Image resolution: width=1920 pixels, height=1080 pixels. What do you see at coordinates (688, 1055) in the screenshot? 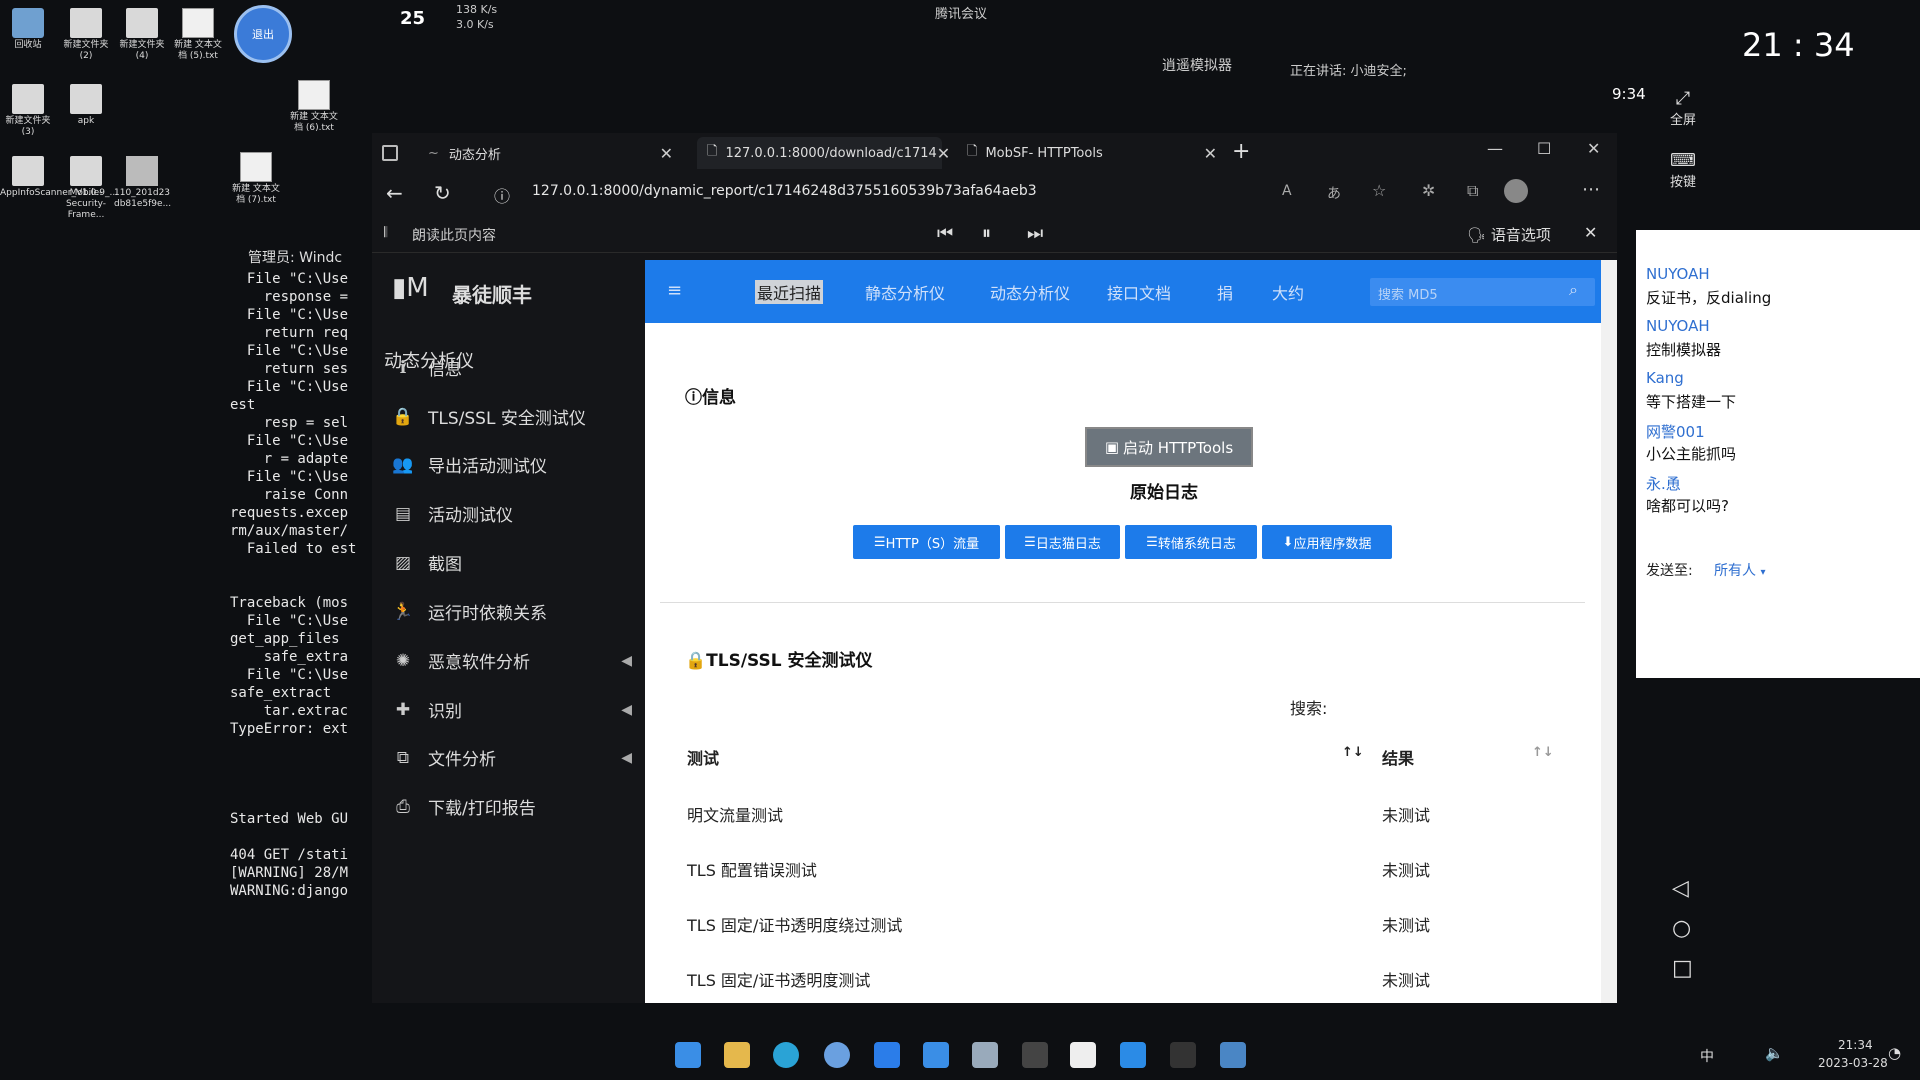
I see `start-menu-icon` at bounding box center [688, 1055].